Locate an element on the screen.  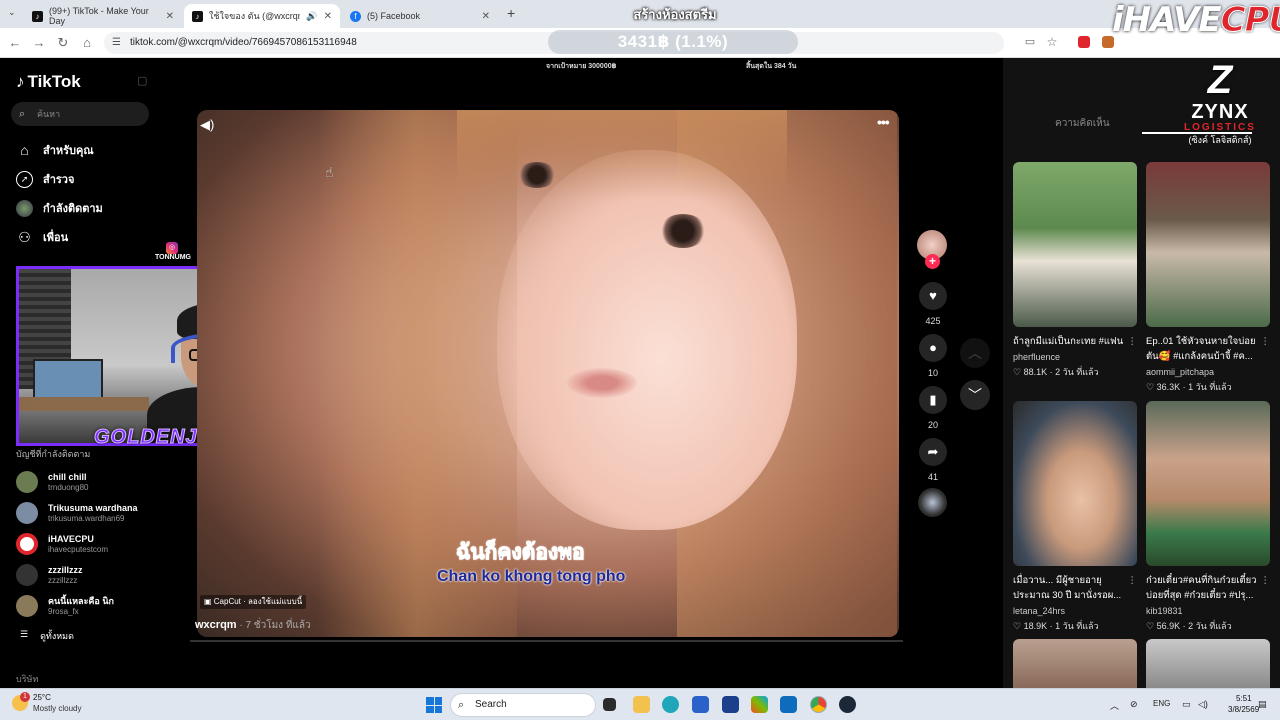
video-stats: ♡ 36.3K · 1 วัน ที่แล้ว is located at coordinates (1189, 387).